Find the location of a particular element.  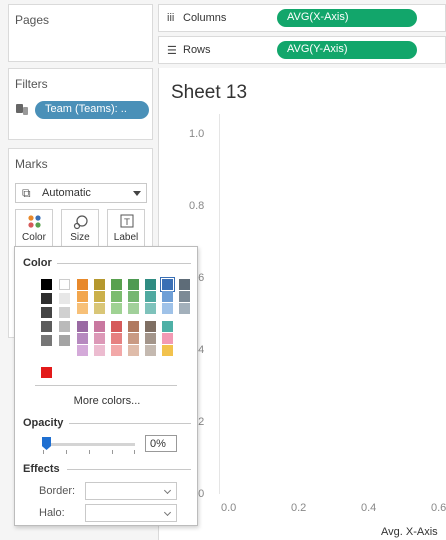

columns-label: Columns is located at coordinates (205, 18).